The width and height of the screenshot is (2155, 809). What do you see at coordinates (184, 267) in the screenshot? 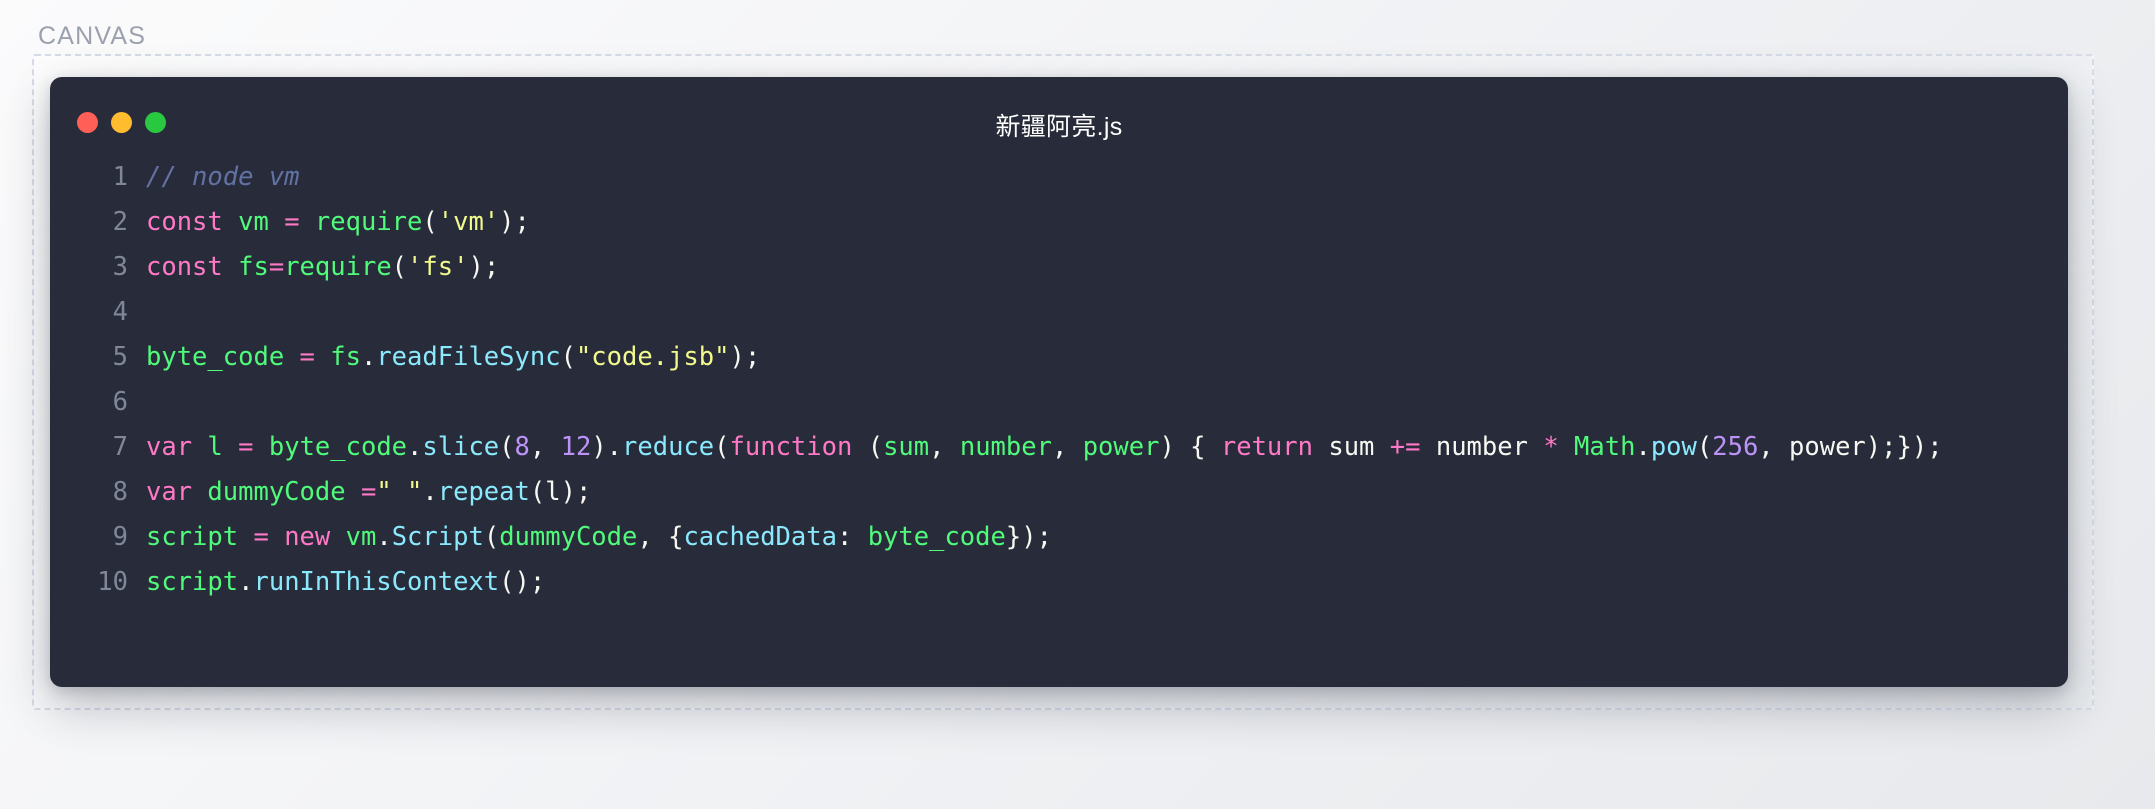
I see `code-token: const` at bounding box center [184, 267].